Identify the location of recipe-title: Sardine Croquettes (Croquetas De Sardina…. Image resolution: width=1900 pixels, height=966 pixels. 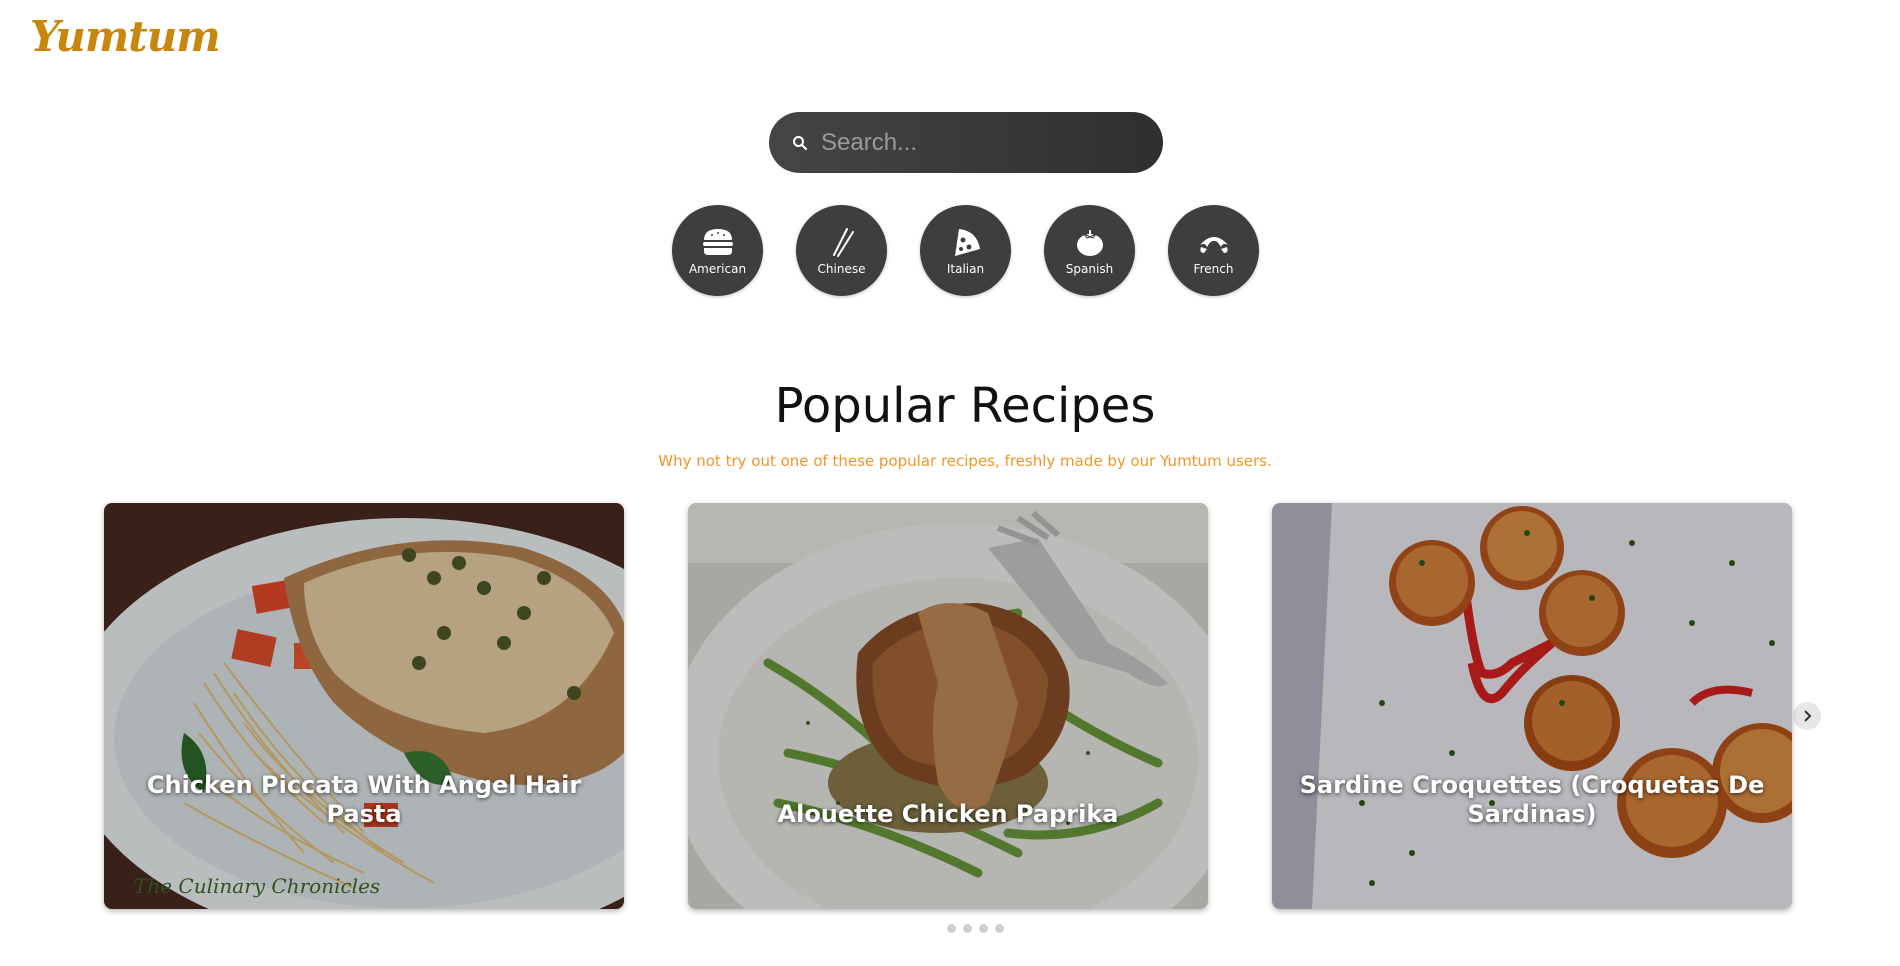
(1532, 799).